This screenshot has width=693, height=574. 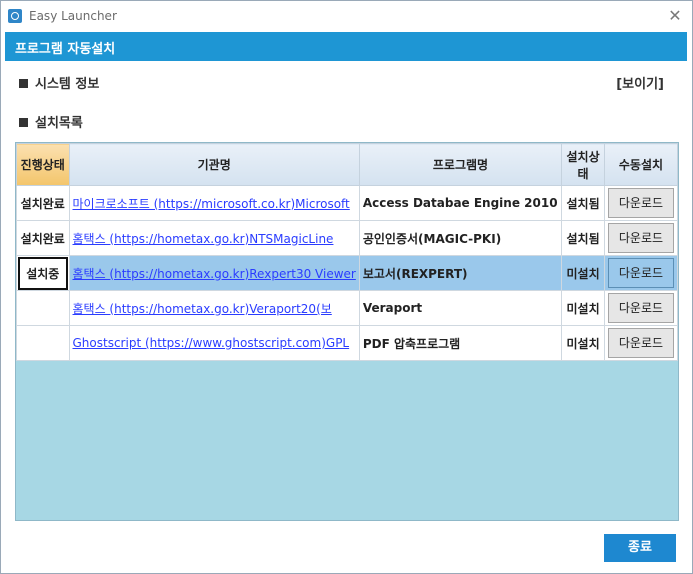 What do you see at coordinates (583, 164) in the screenshot?
I see `column-header-status: 설치상태` at bounding box center [583, 164].